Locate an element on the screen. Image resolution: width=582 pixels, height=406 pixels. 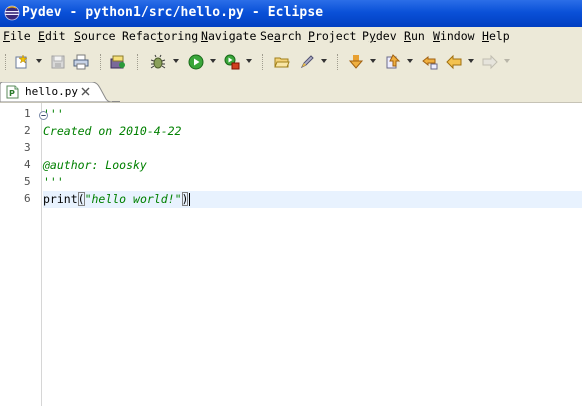
python-file-icon: P is located at coordinates (12, 92).